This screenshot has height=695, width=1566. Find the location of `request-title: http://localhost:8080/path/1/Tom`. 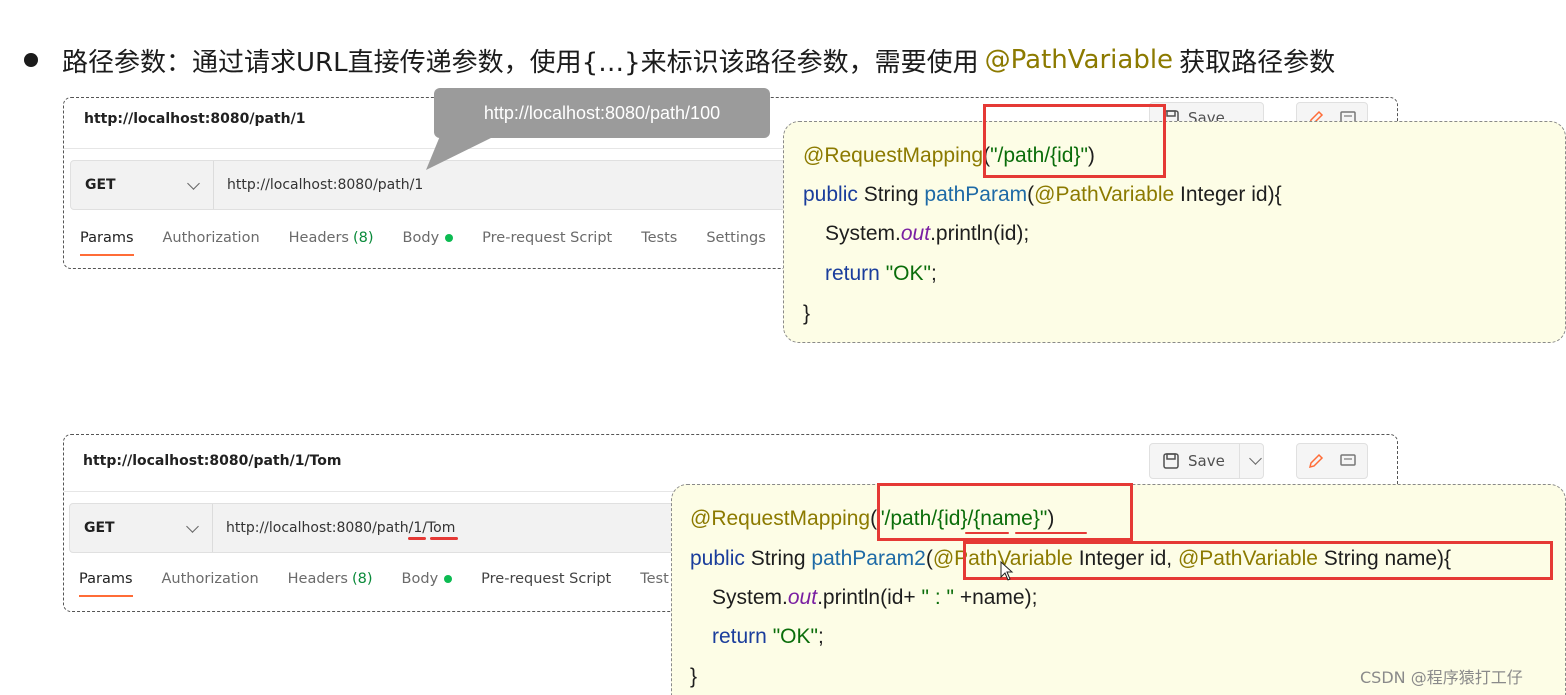

request-title: http://localhost:8080/path/1/Tom is located at coordinates (212, 461).